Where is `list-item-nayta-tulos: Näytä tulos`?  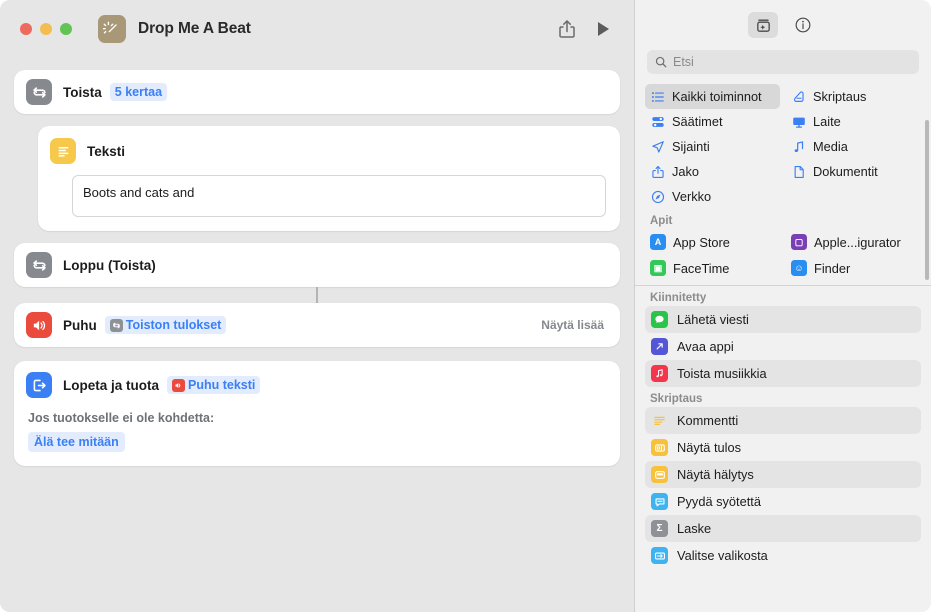 list-item-nayta-tulos: Näytä tulos is located at coordinates (783, 447).